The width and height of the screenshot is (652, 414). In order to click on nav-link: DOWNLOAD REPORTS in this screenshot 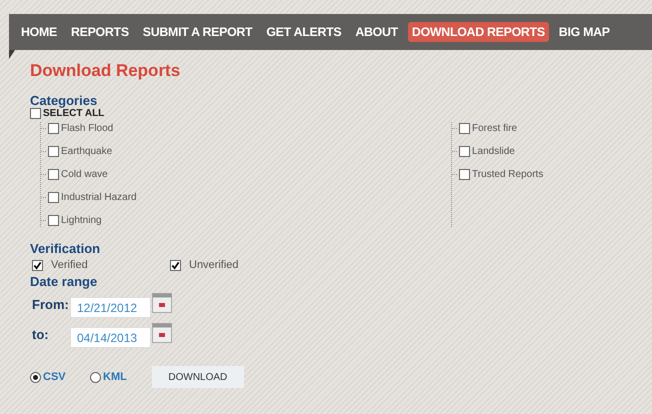, I will do `click(478, 32)`.